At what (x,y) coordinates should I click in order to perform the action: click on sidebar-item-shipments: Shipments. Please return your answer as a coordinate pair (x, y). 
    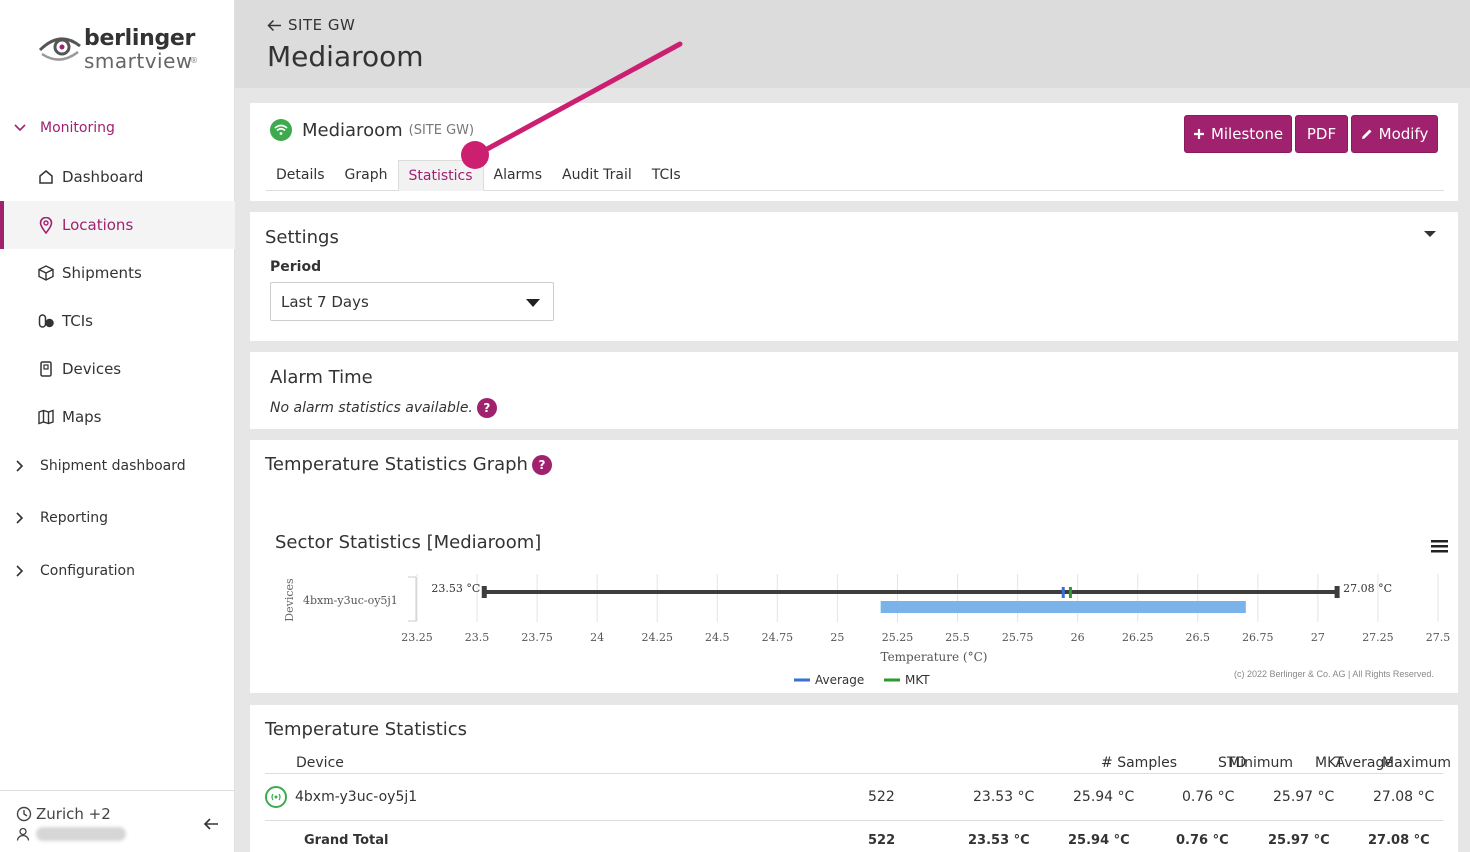
    Looking at the image, I should click on (117, 273).